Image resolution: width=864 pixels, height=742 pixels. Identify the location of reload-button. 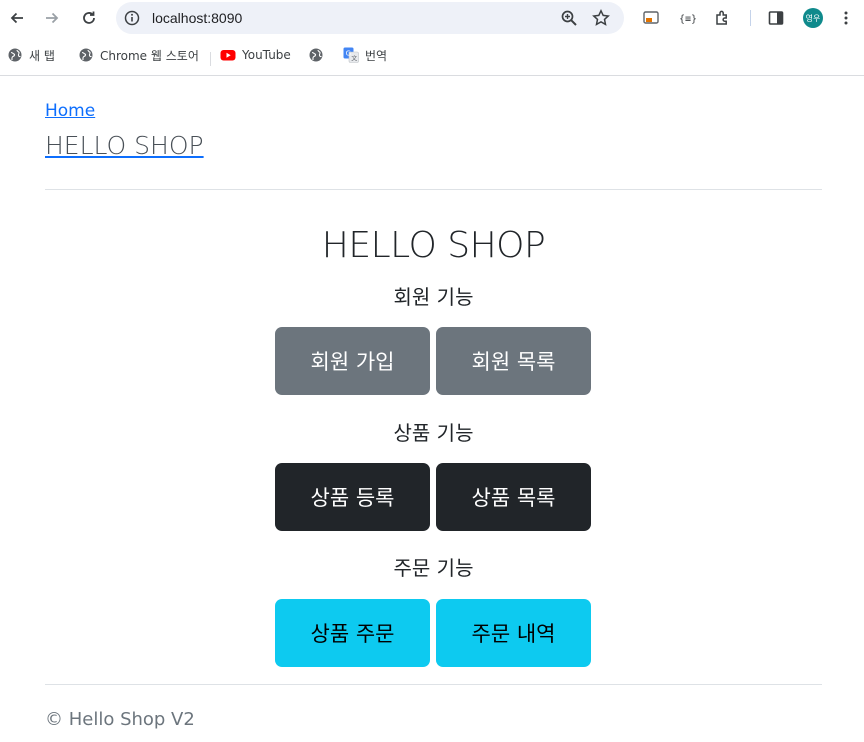
(89, 18).